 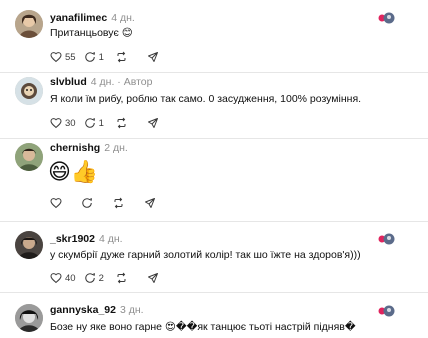 I want to click on comment-actions: 40 2, so click(x=108, y=278).